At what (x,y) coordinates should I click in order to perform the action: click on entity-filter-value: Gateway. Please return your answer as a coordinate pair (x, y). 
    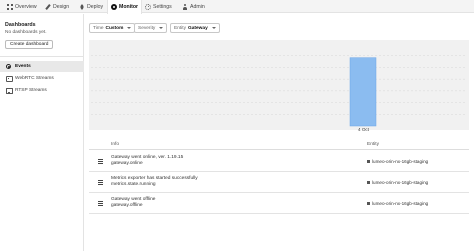
    Looking at the image, I should click on (198, 28).